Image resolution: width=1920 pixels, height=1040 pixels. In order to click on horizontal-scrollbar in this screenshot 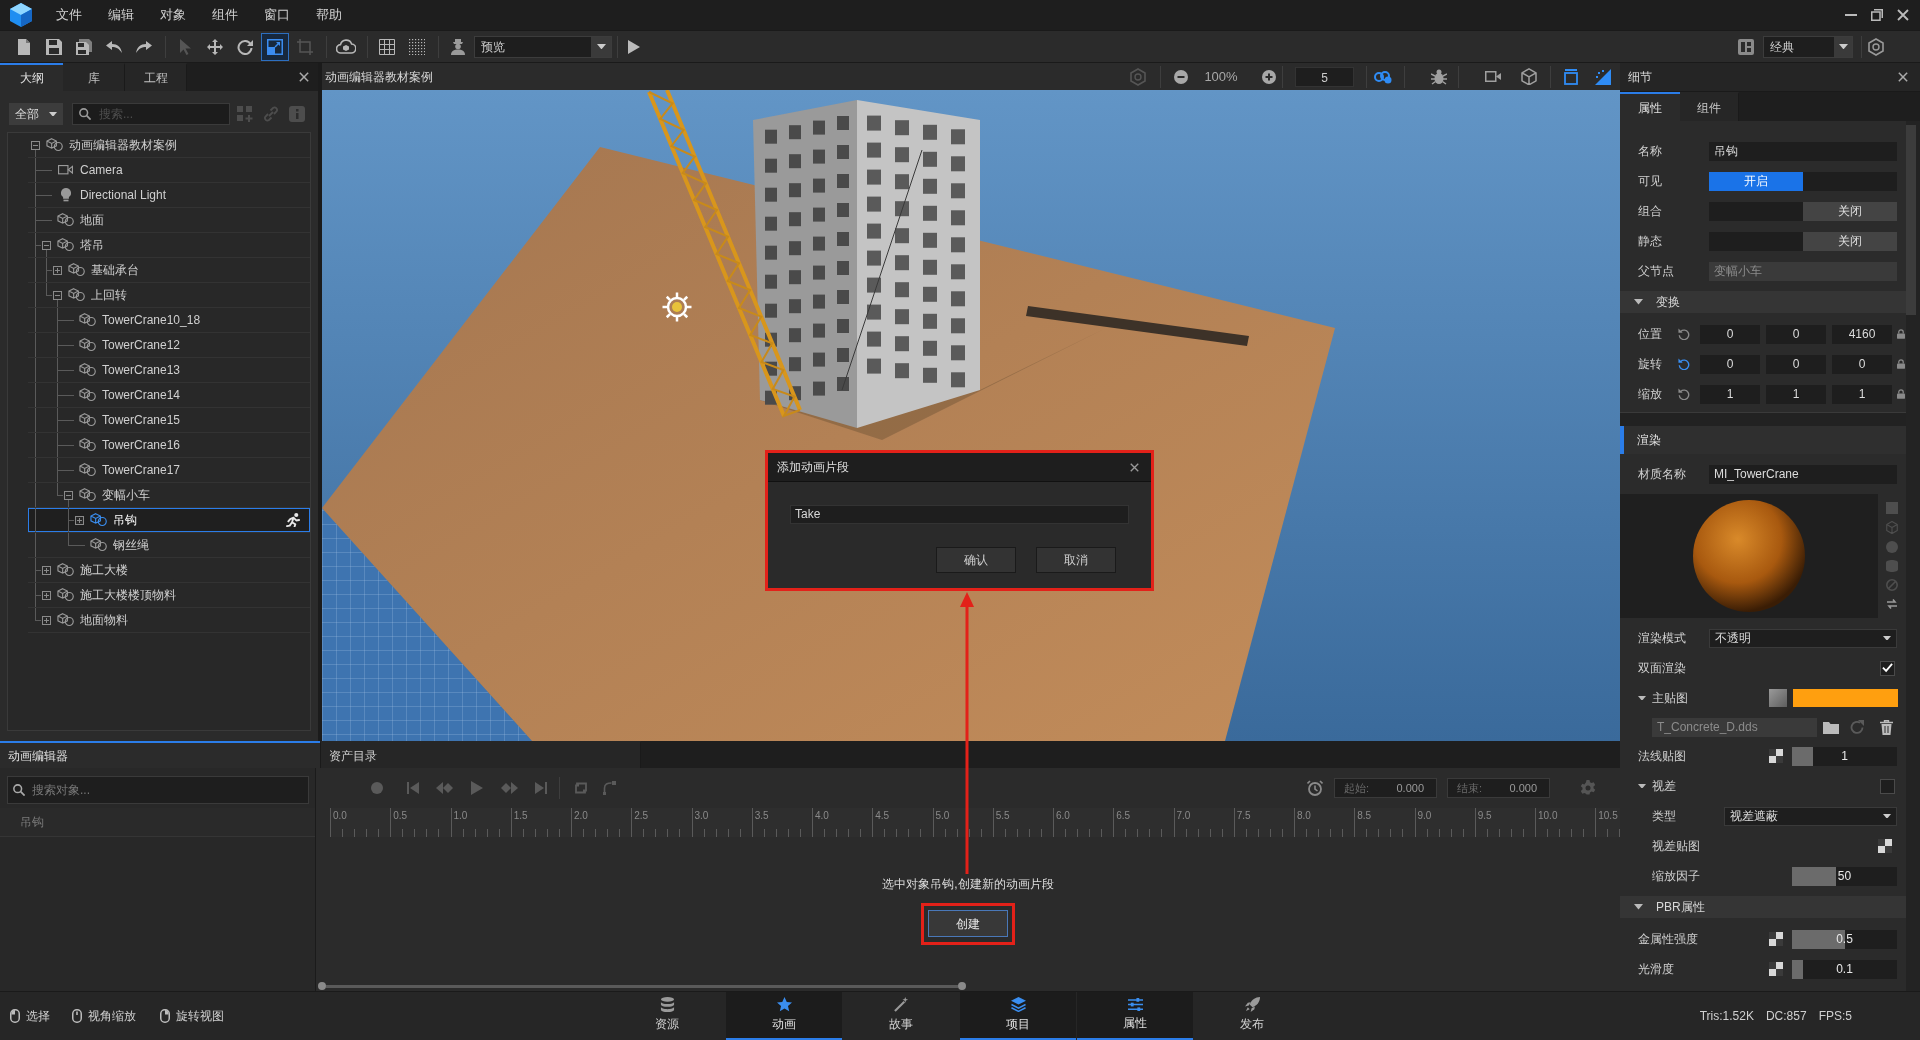, I will do `click(642, 986)`.